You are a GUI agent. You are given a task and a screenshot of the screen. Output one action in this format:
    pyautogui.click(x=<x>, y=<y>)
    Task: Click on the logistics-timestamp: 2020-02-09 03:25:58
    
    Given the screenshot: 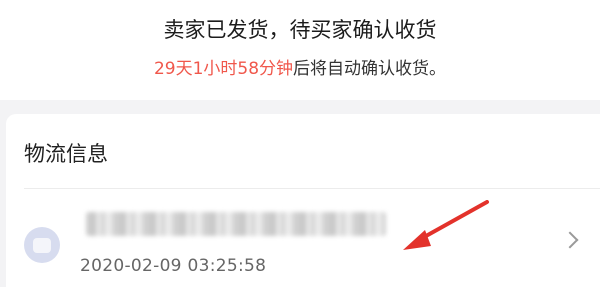 What is the action you would take?
    pyautogui.click(x=173, y=266)
    